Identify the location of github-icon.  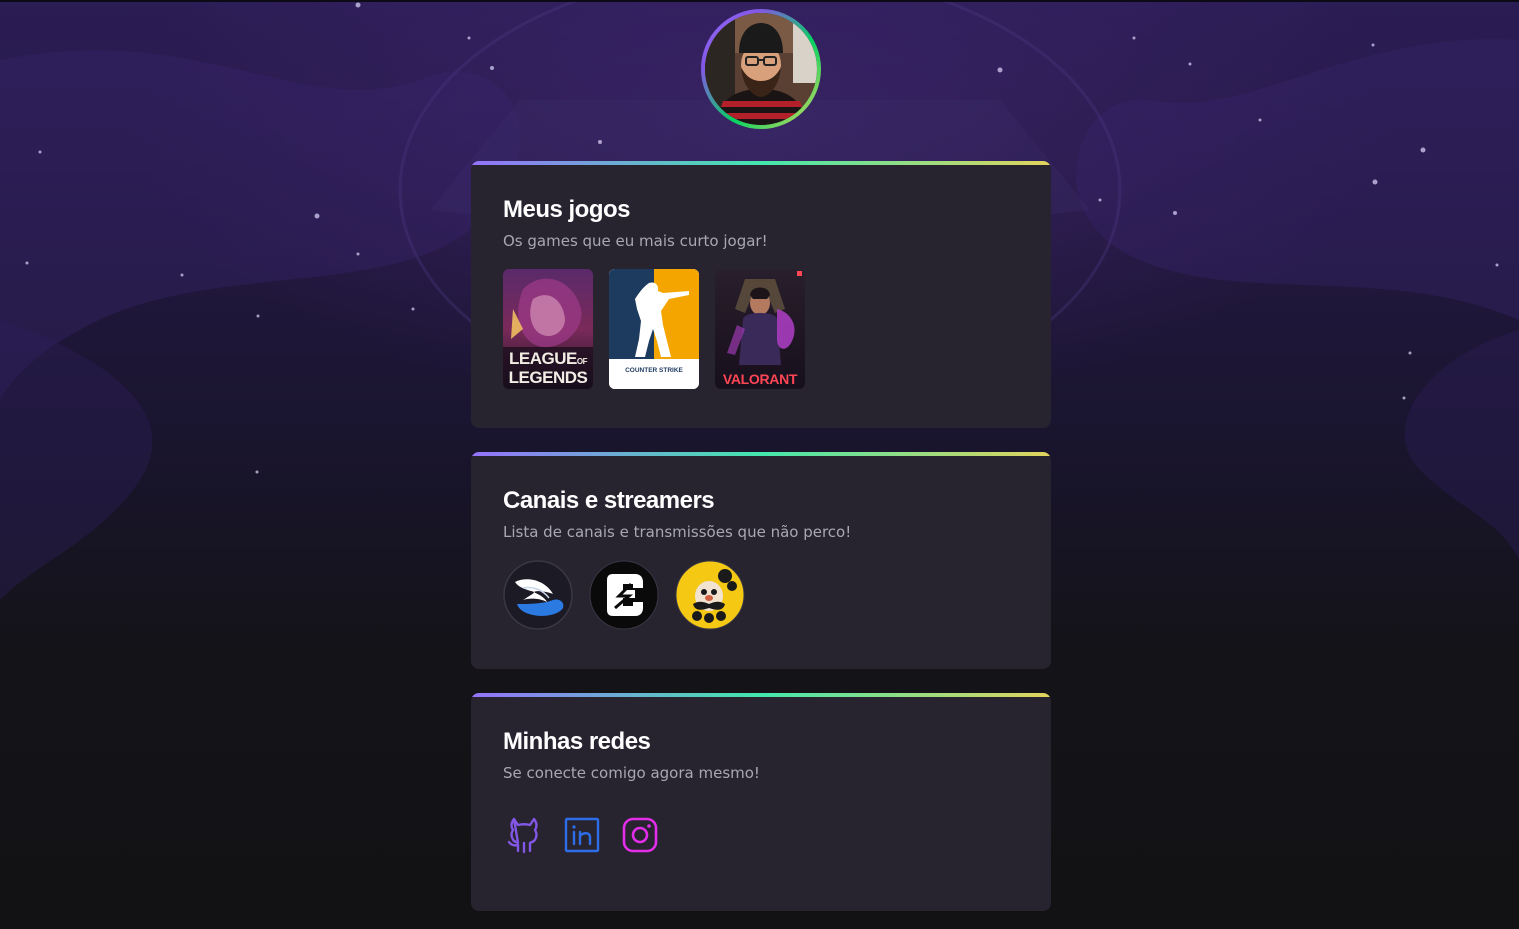
(522, 835).